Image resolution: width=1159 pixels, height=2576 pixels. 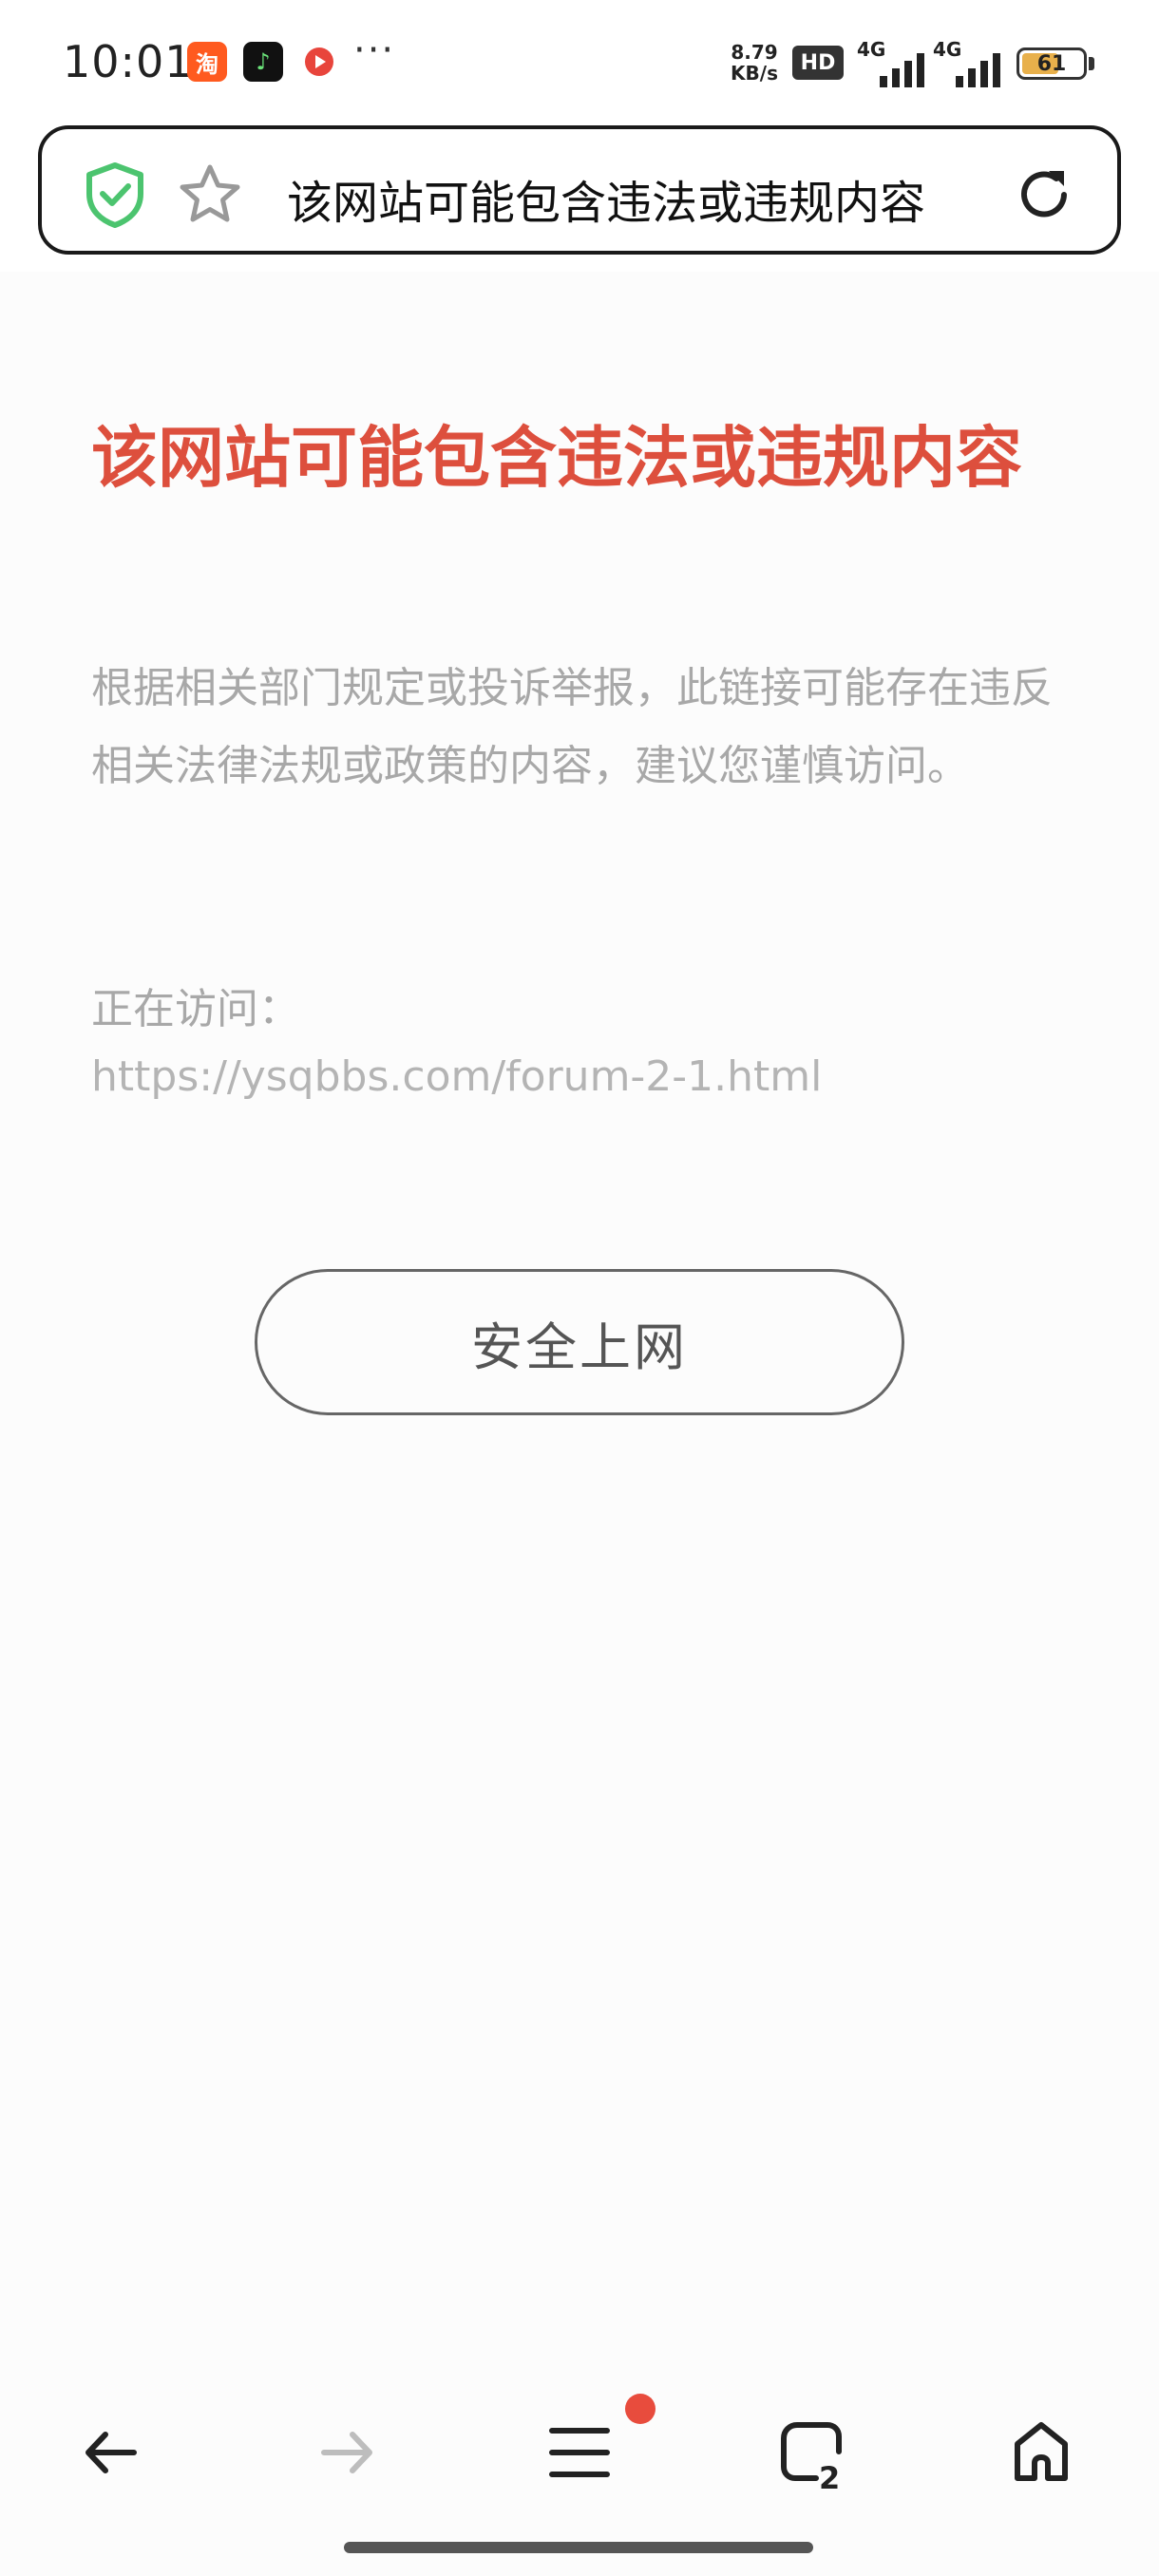 I want to click on visiting-url: https://ysqbbs.com/forum-2-1.html, so click(x=457, y=1076).